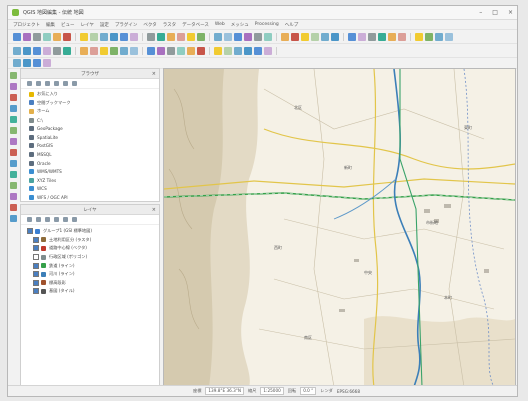  Describe the element at coordinates (93, 240) in the screenshot. I see `layer-item: 土地利用区分 (ラスタ)` at that location.